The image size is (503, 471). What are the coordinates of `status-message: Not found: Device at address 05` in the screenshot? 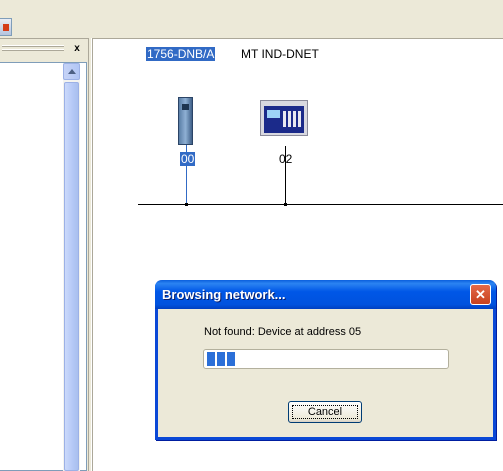 It's located at (283, 332).